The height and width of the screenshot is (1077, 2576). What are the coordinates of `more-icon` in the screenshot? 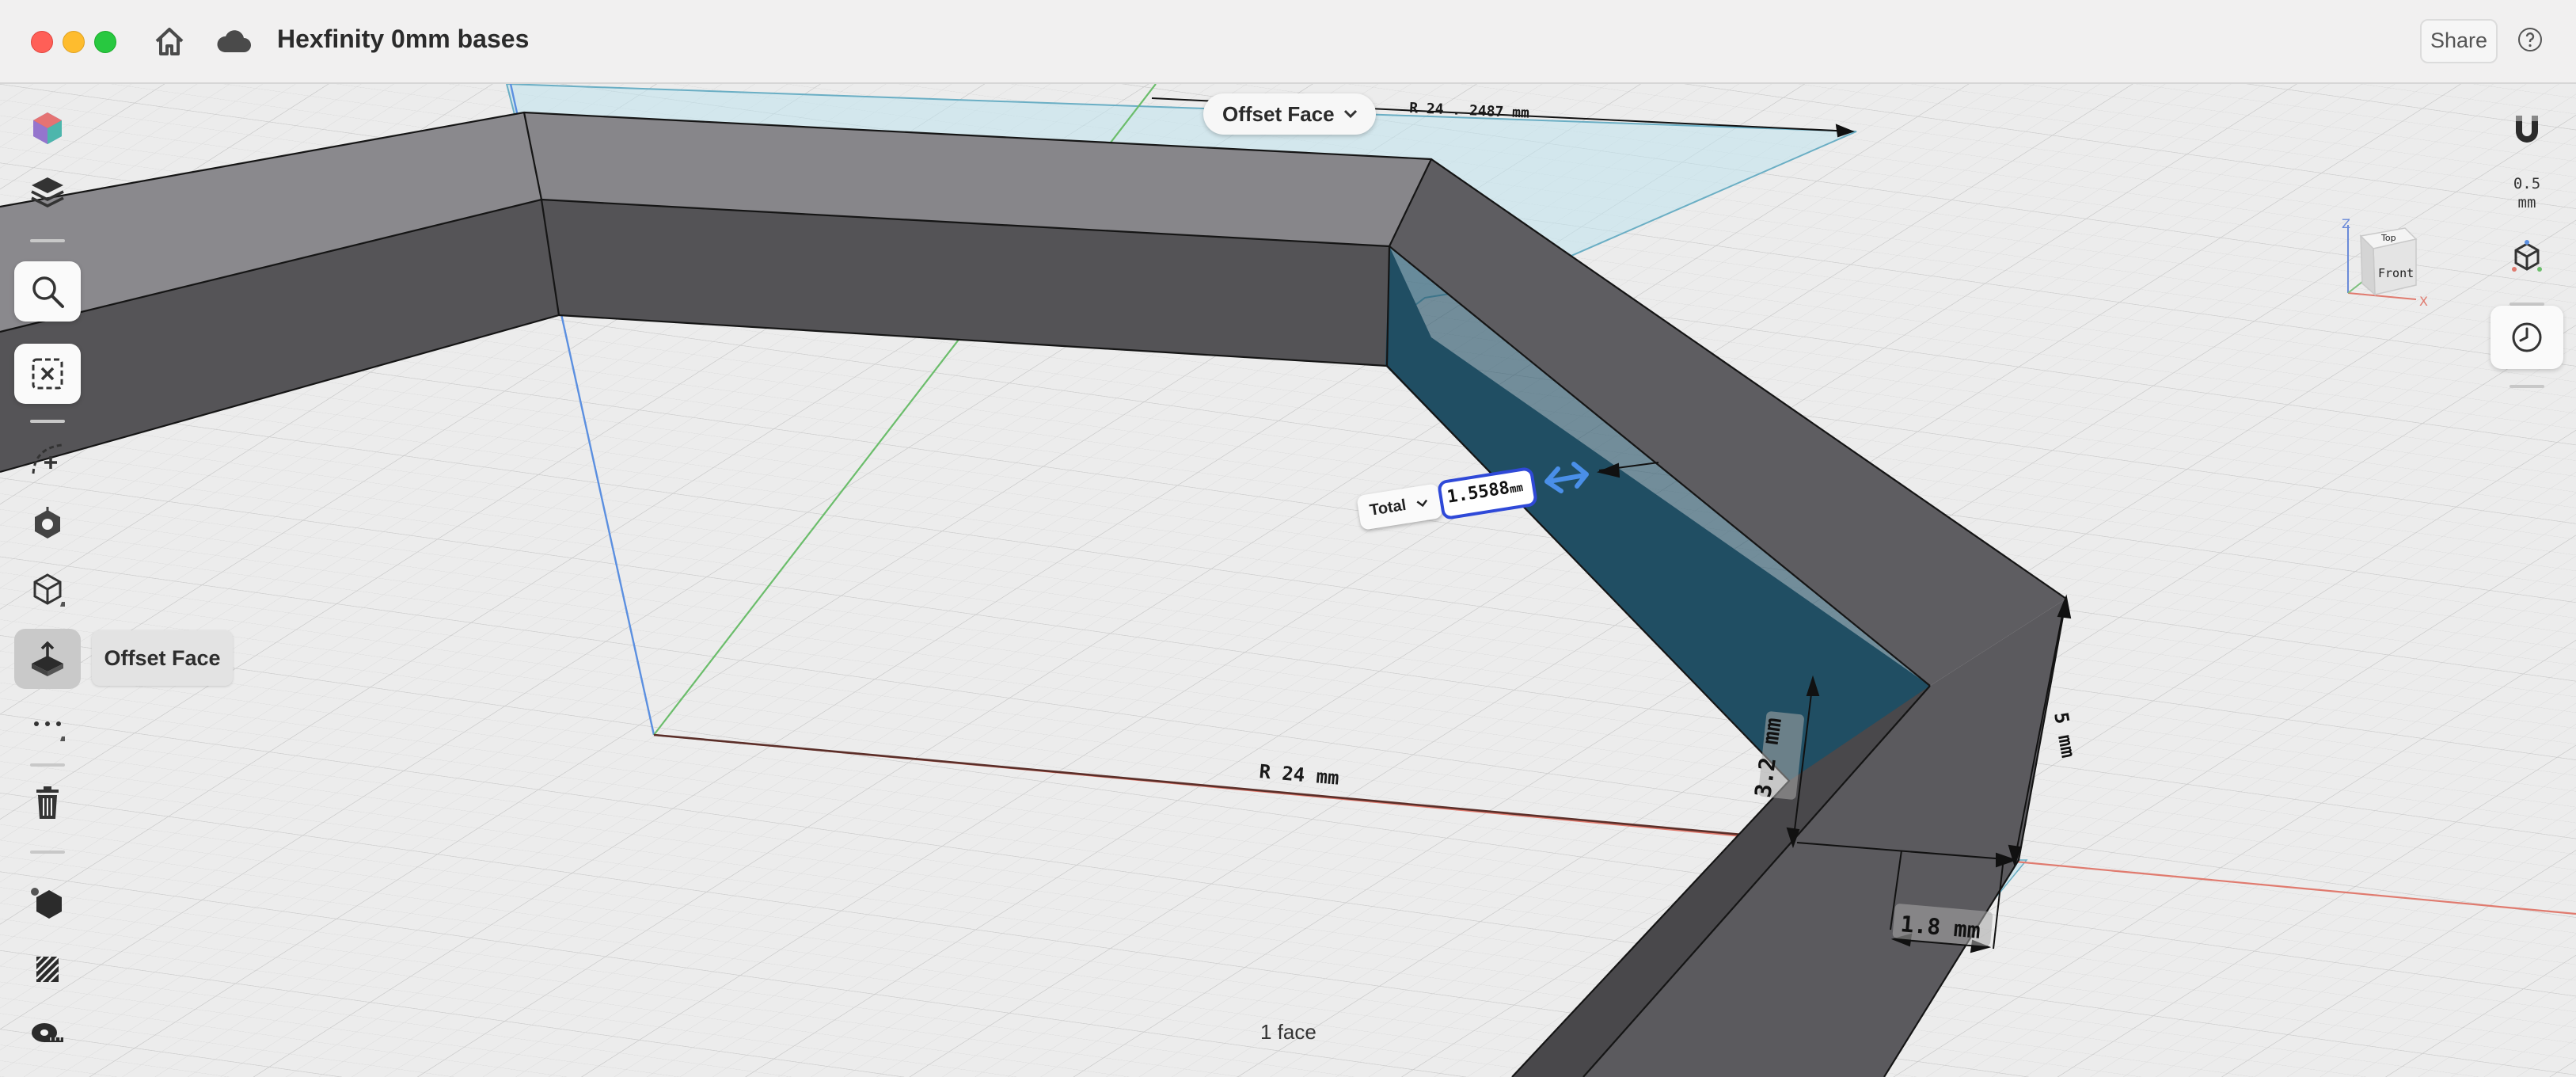 It's located at (49, 731).